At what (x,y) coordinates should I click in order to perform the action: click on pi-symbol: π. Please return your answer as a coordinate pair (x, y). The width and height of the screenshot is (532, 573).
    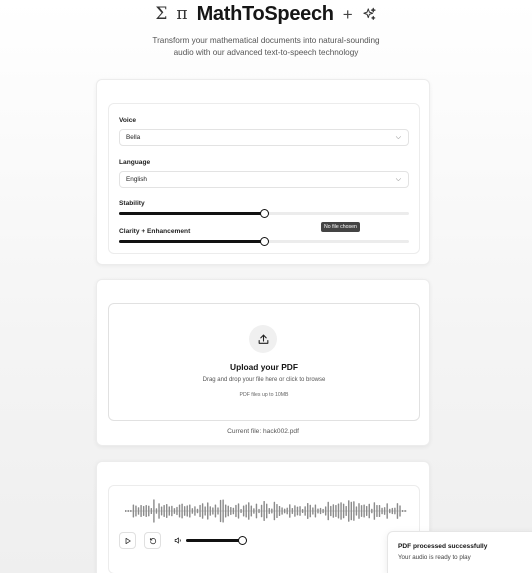
    Looking at the image, I should click on (182, 13).